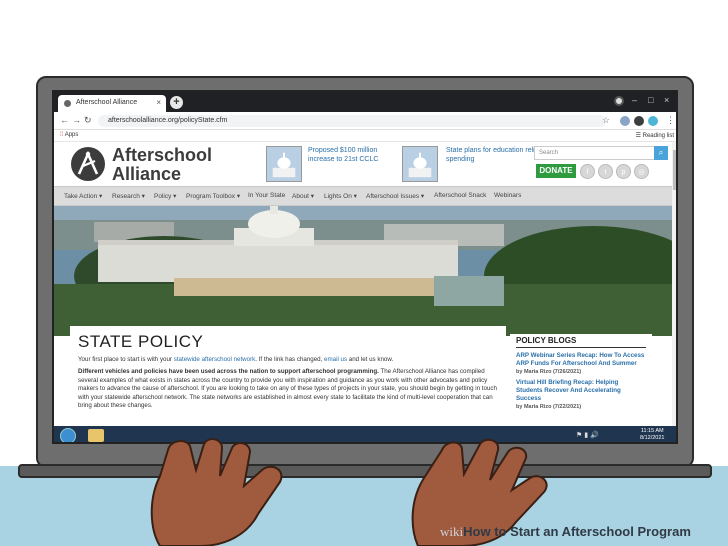 Image resolution: width=728 pixels, height=546 pixels. Describe the element at coordinates (587, 171) in the screenshot. I see `facebook-icon: f` at that location.